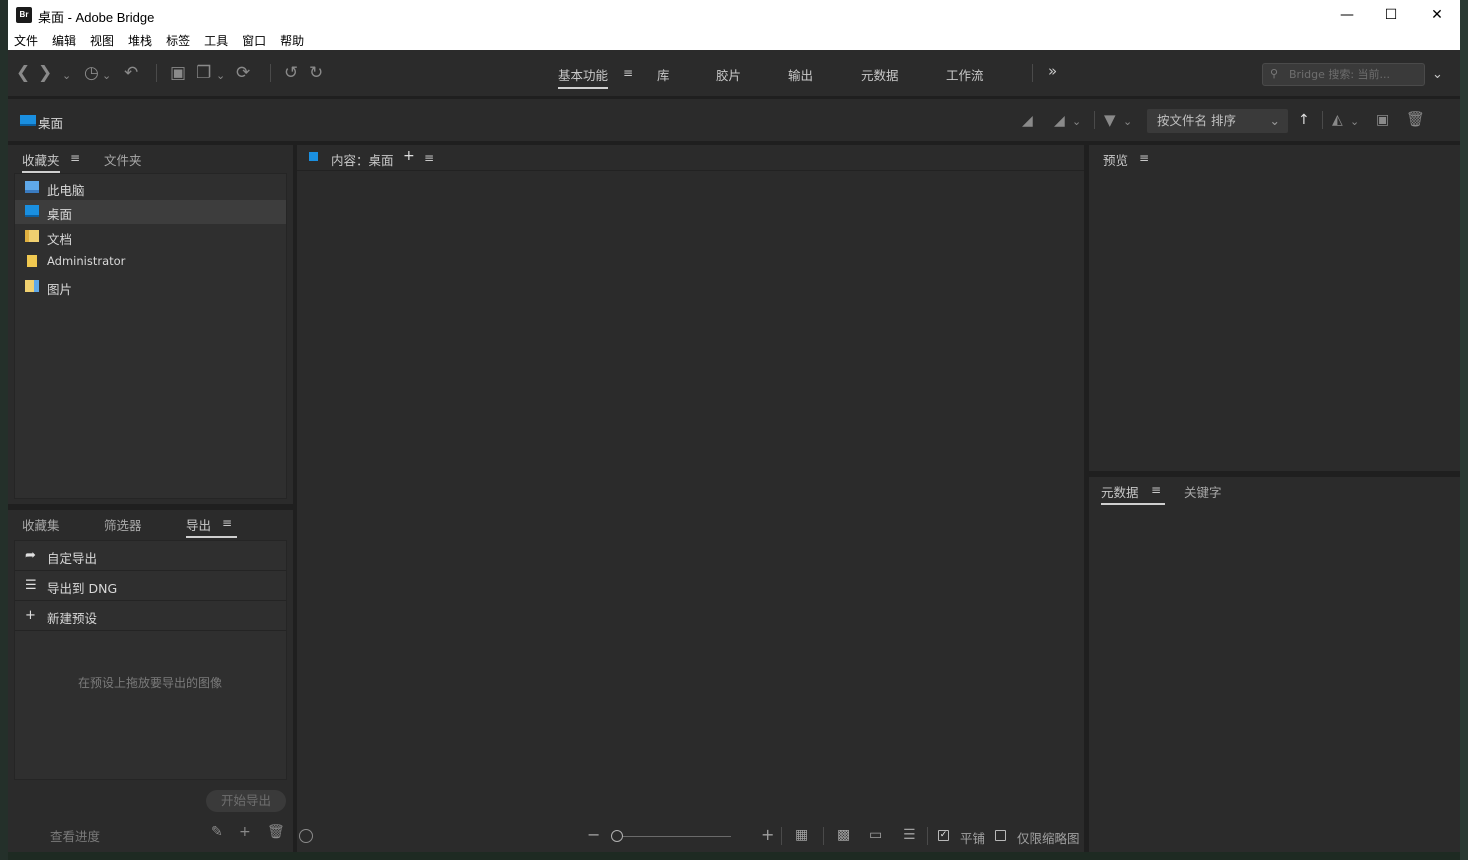  Describe the element at coordinates (292, 40) in the screenshot. I see `menu-help: 帮助` at that location.